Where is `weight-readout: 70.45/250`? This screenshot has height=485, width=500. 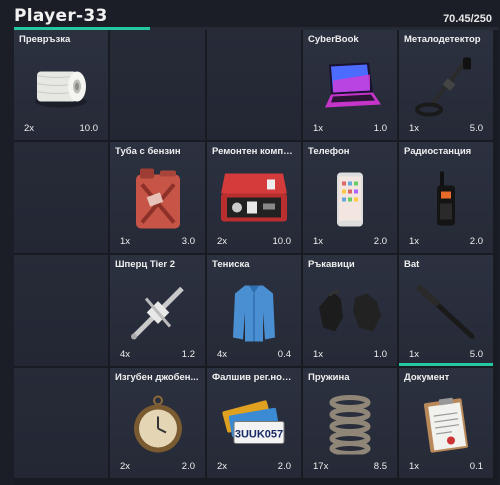 weight-readout: 70.45/250 is located at coordinates (467, 19).